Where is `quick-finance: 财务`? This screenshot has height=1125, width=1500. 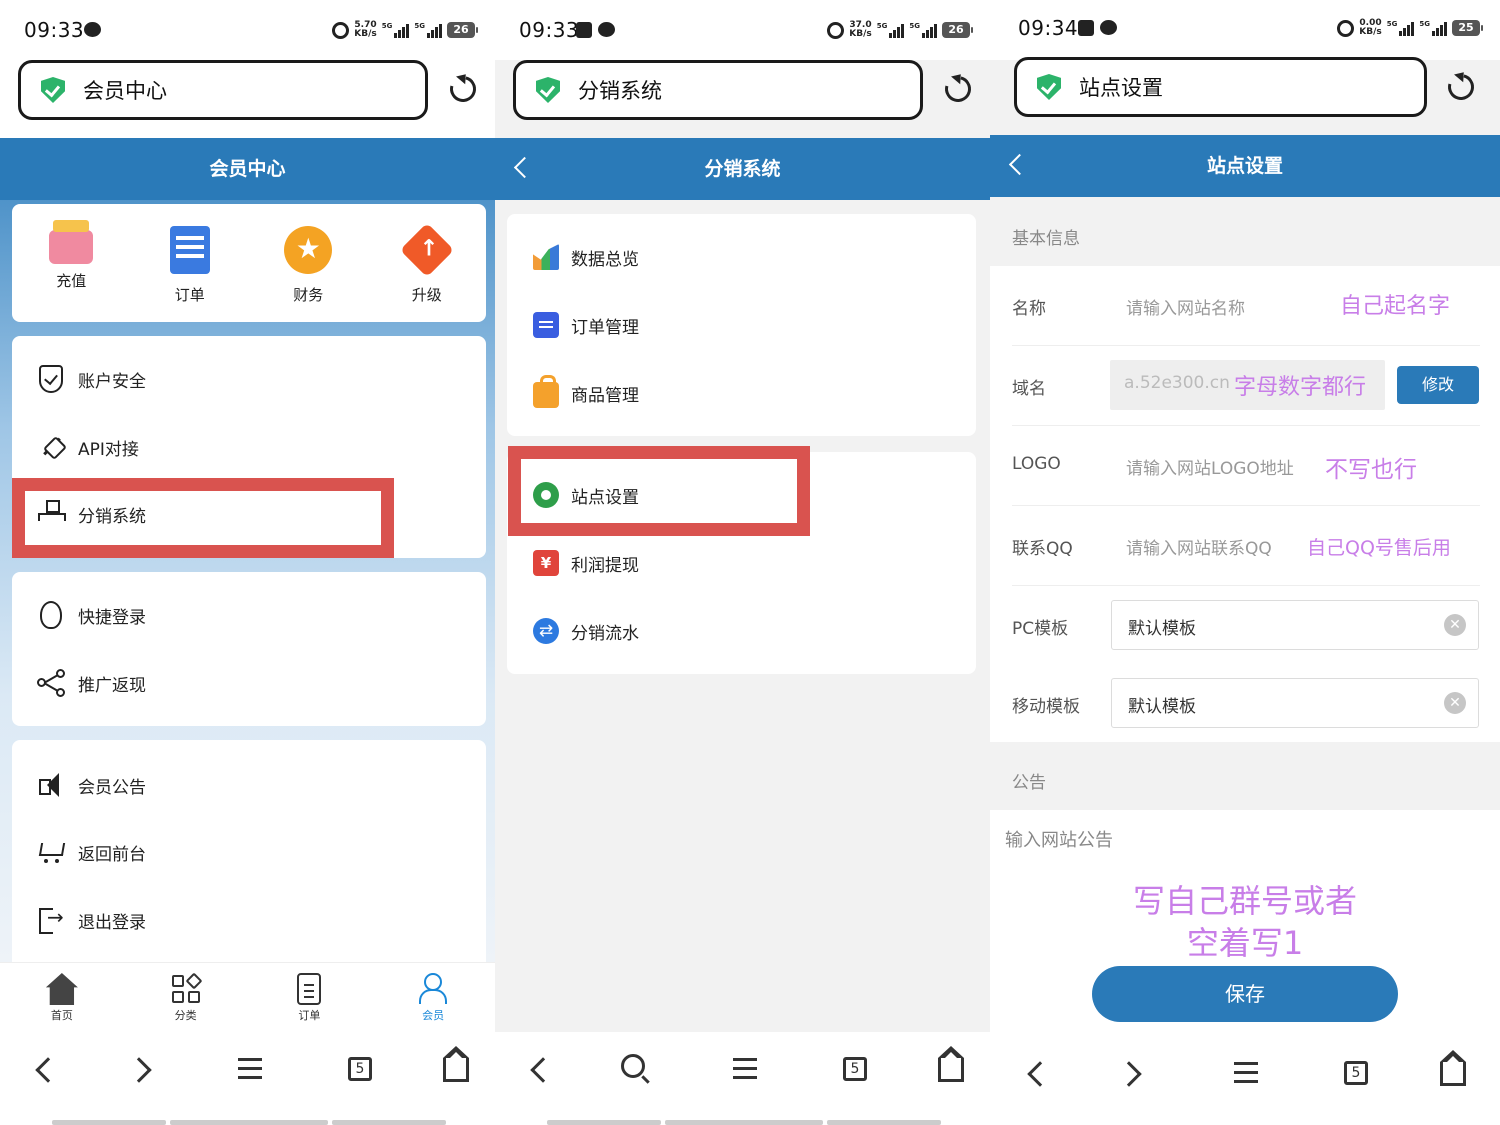 quick-finance: 财务 is located at coordinates (308, 274).